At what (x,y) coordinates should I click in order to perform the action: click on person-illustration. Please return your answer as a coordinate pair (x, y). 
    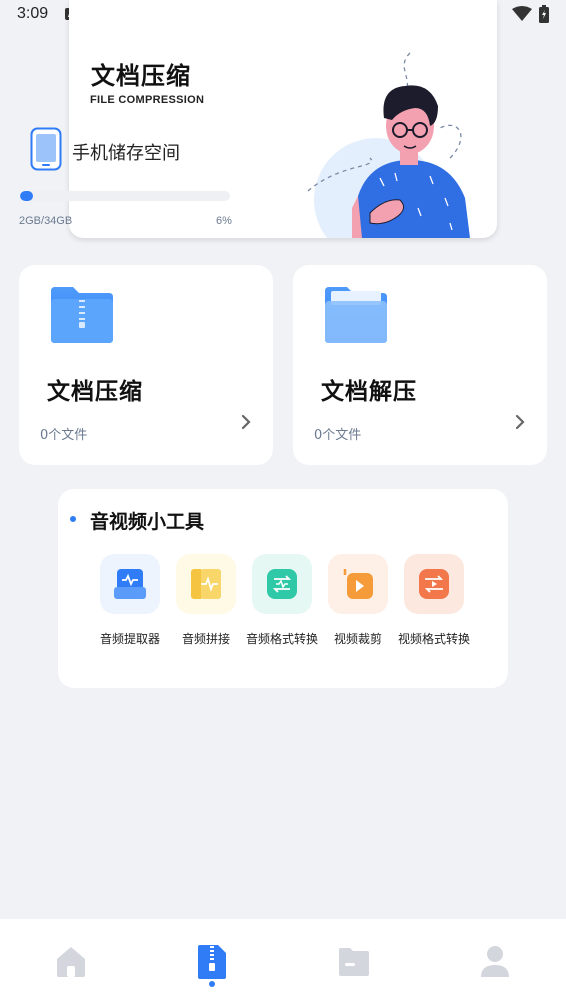
    Looking at the image, I should click on (388, 145).